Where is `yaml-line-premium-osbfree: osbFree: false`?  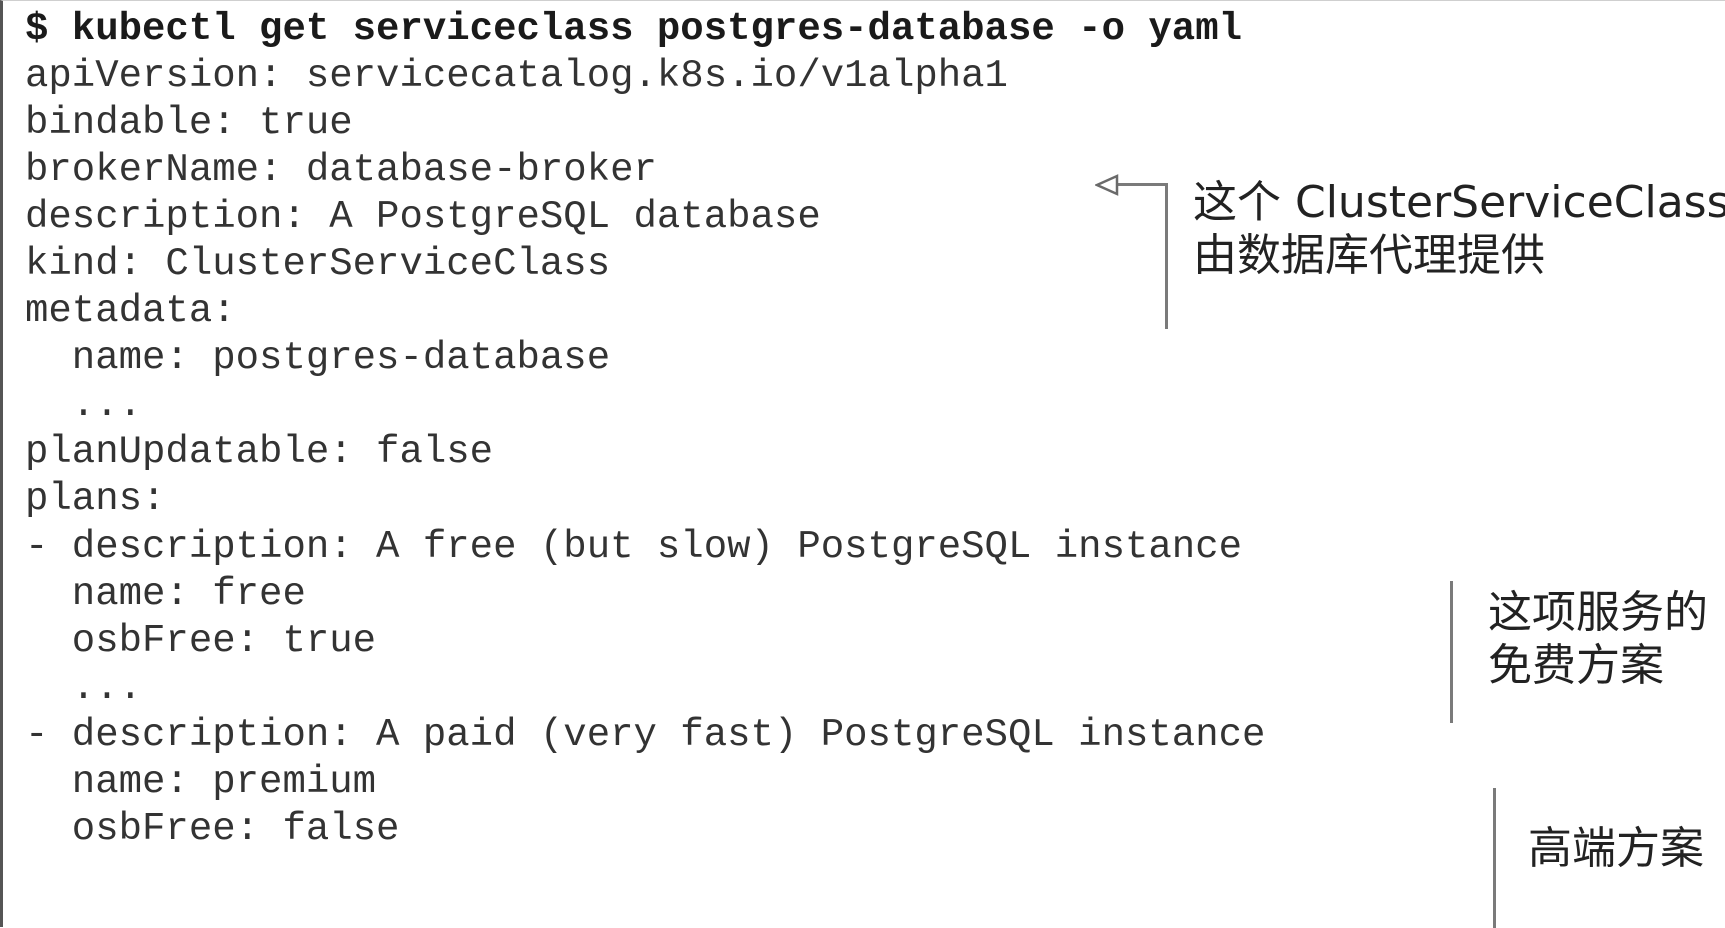
yaml-line-premium-osbfree: osbFree: false is located at coordinates (212, 829).